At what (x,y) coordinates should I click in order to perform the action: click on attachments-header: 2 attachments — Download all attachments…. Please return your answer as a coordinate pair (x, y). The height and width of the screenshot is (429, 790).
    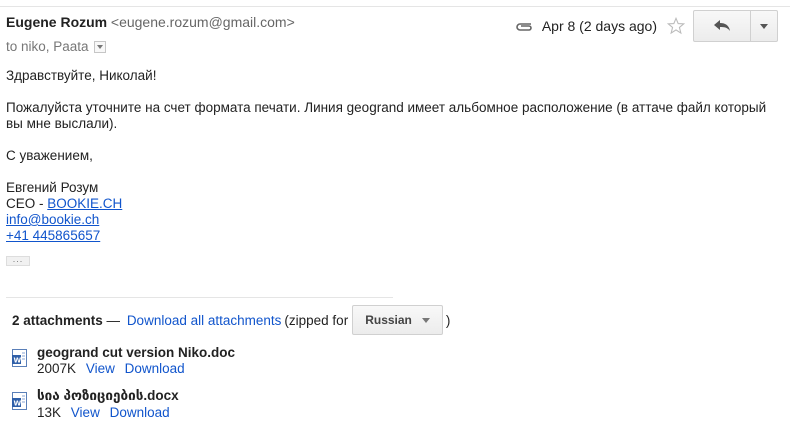
    Looking at the image, I should click on (231, 320).